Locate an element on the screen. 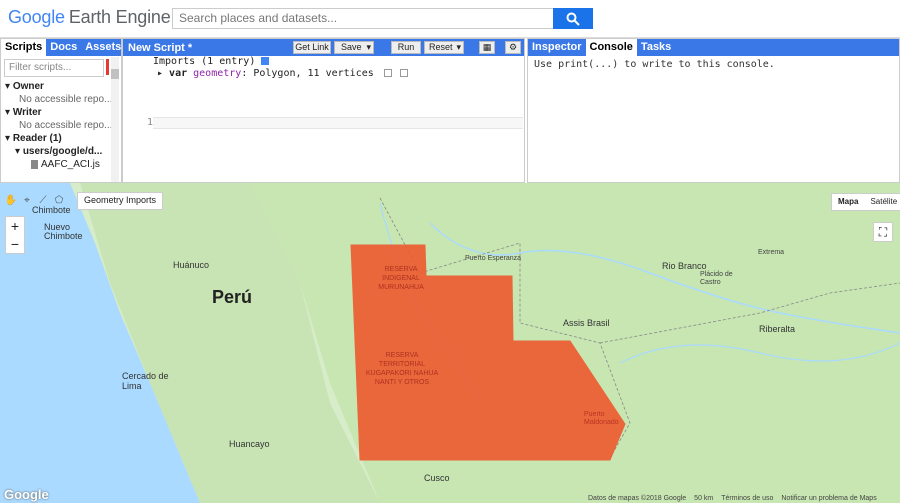  scroll-indicator is located at coordinates (107, 67).